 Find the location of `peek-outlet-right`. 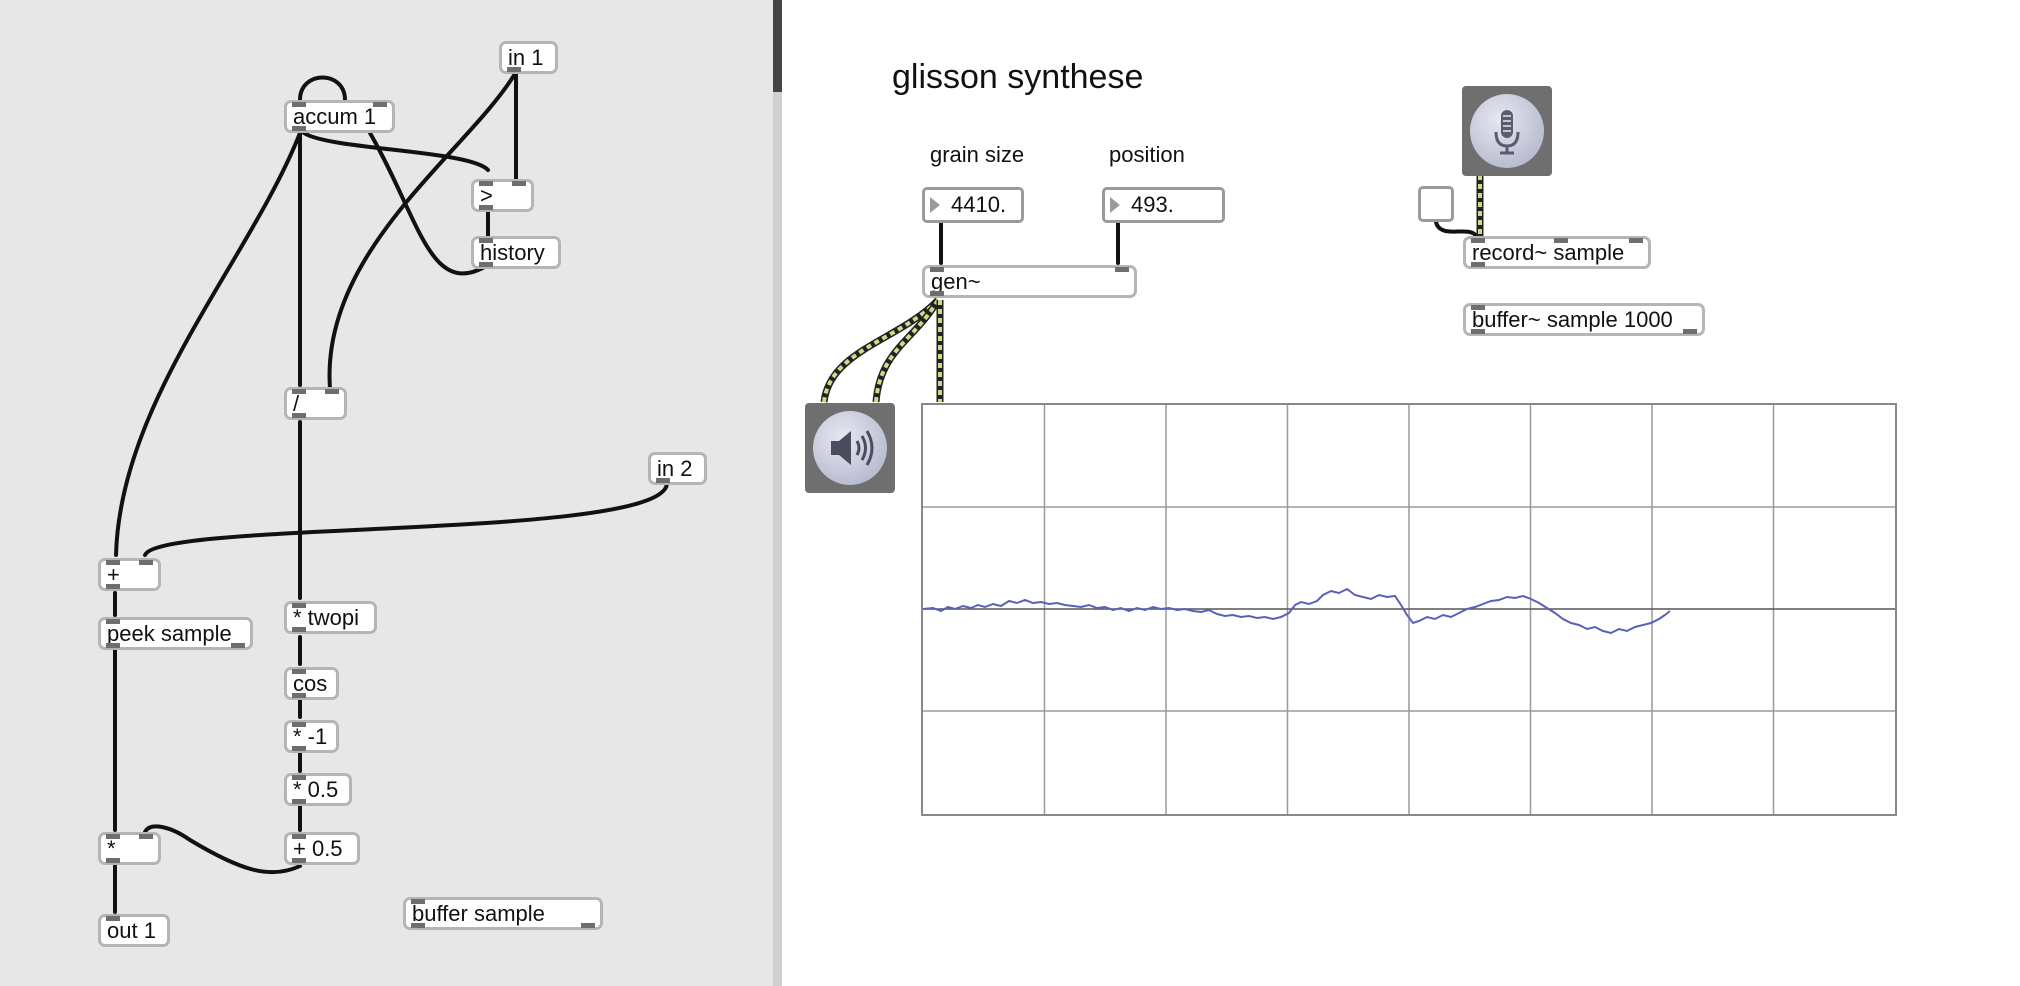

peek-outlet-right is located at coordinates (238, 645).